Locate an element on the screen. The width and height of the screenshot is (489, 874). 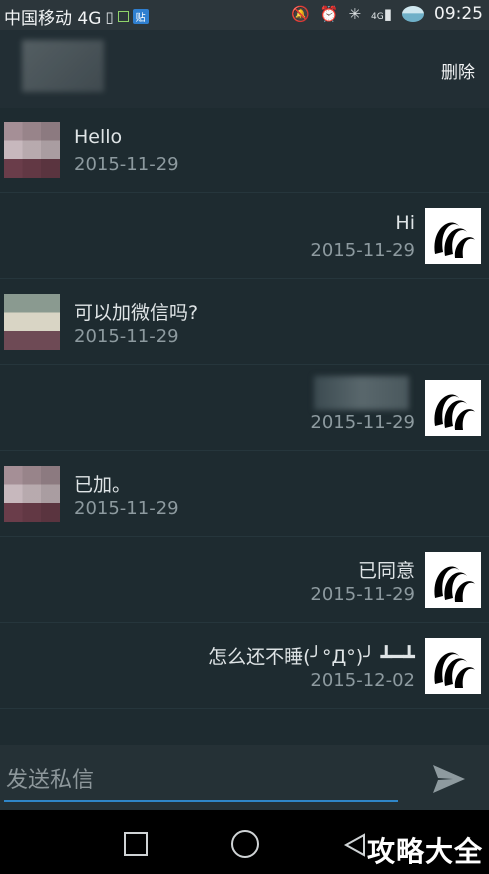
message-row: 可以加微信吗? 2015-11-29 is located at coordinates (244, 322).